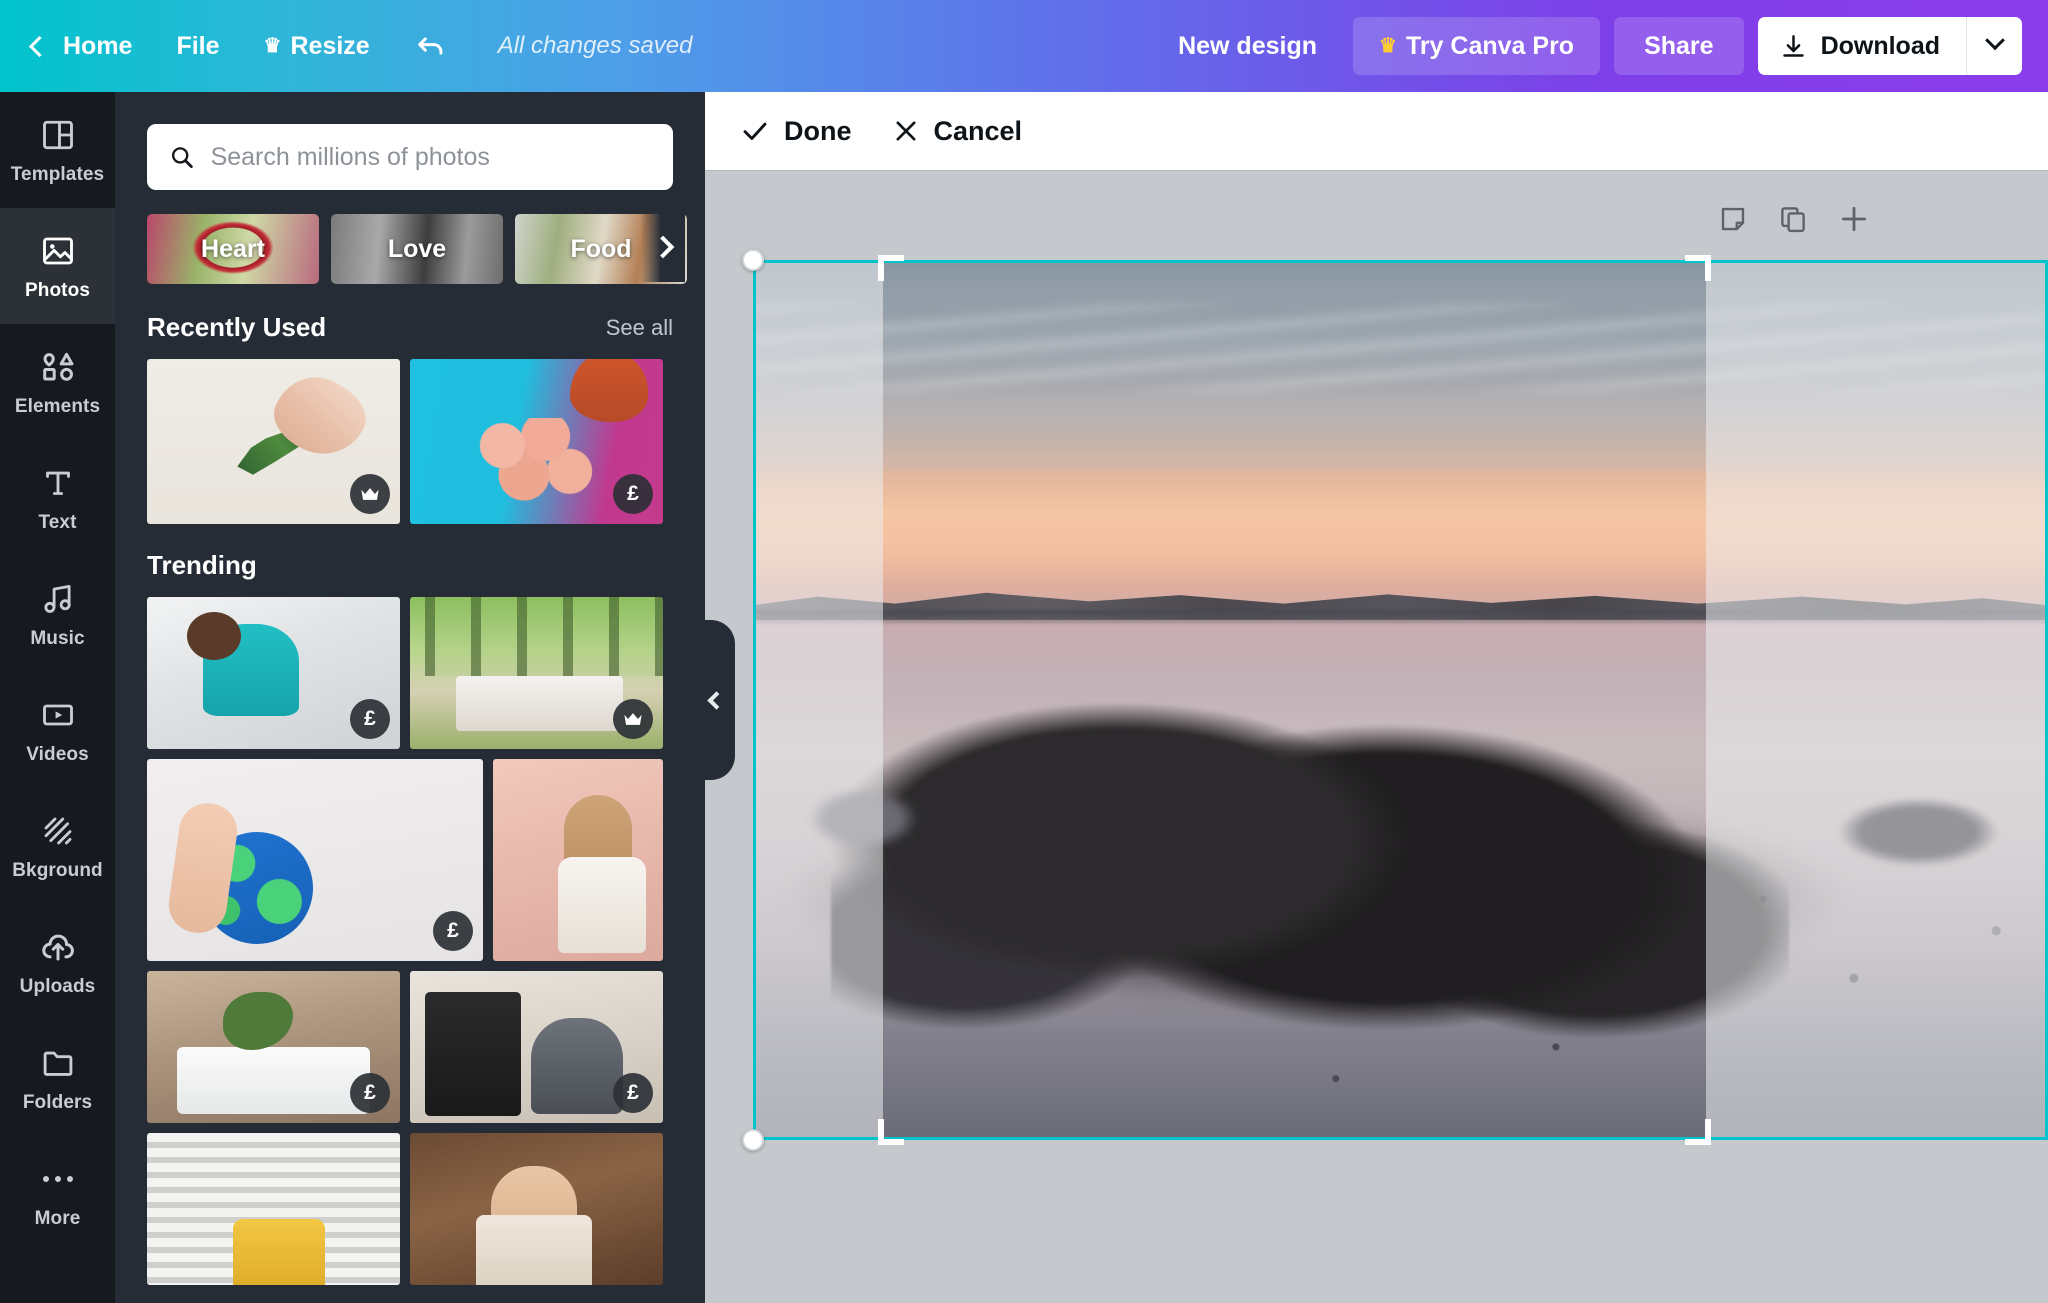 Image resolution: width=2048 pixels, height=1303 pixels. I want to click on search-box, so click(410, 157).